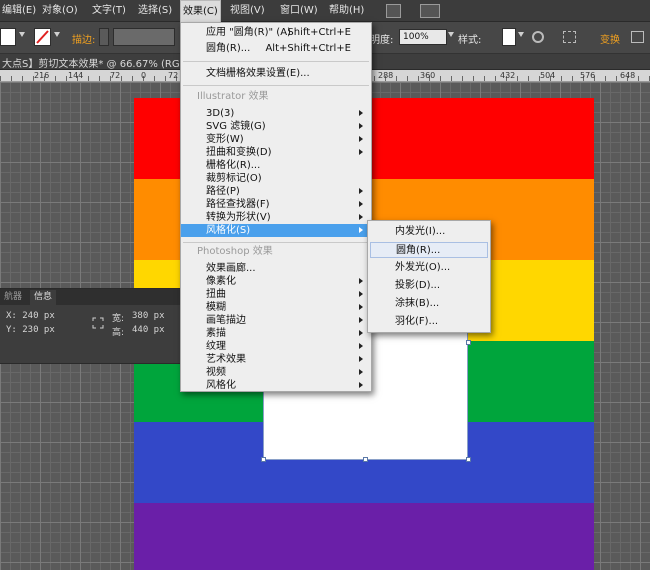 This screenshot has height=570, width=650. What do you see at coordinates (104, 37) in the screenshot?
I see `stroke-weight-stepper` at bounding box center [104, 37].